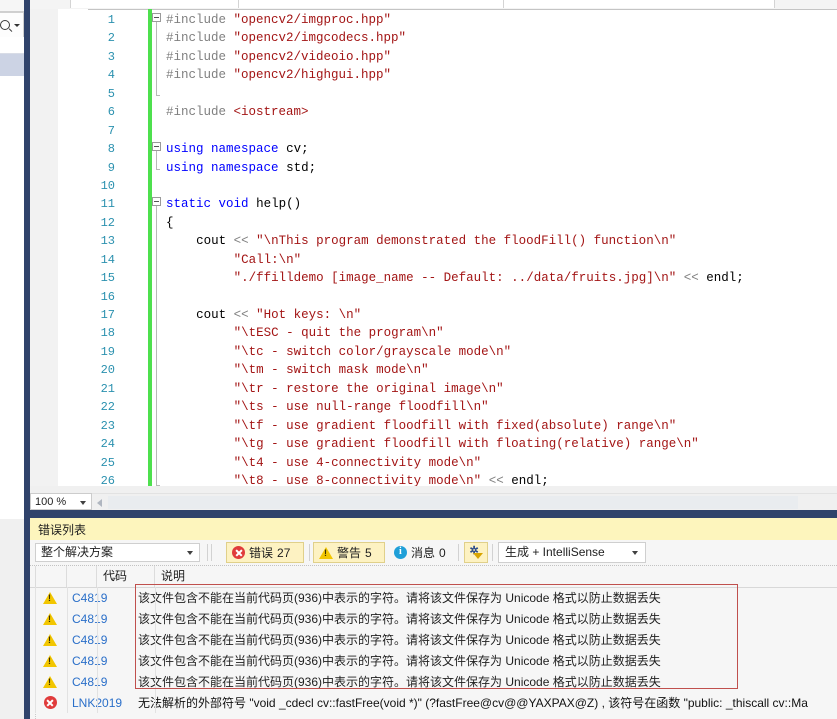 This screenshot has height=719, width=837. Describe the element at coordinates (424, 552) in the screenshot. I see `messages-filter-button: 消息 0` at that location.